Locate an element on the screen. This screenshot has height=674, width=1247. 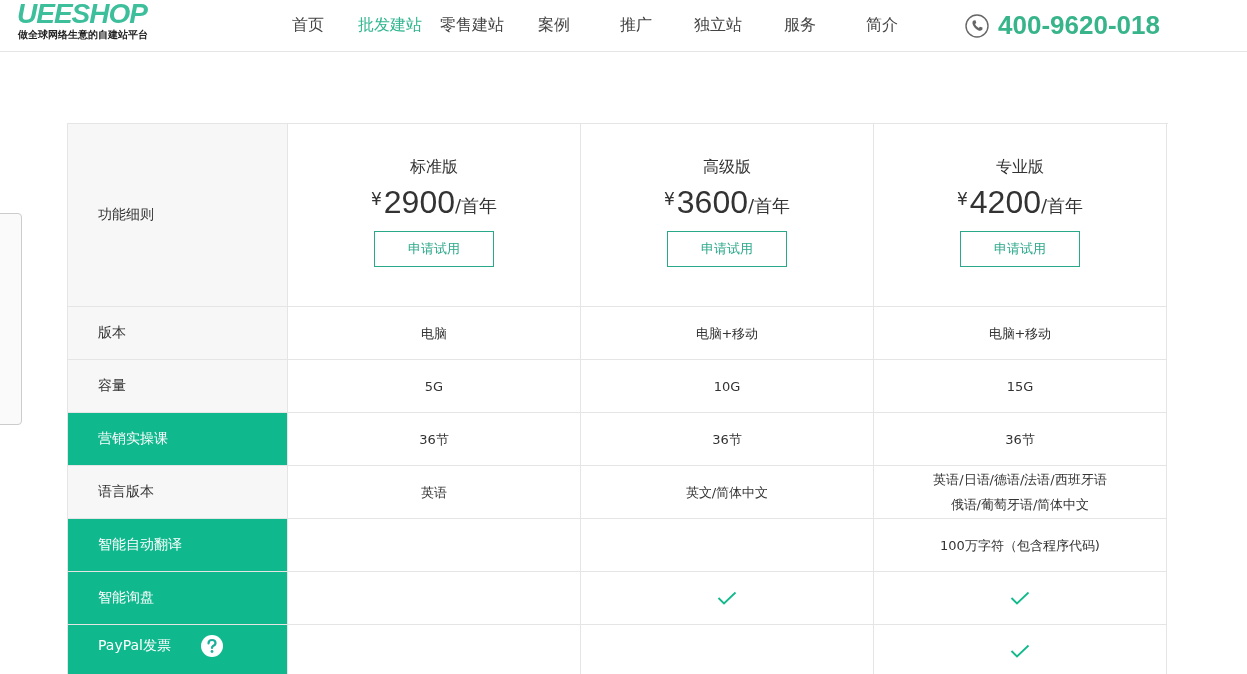
table-cell: 10G is located at coordinates (727, 386).